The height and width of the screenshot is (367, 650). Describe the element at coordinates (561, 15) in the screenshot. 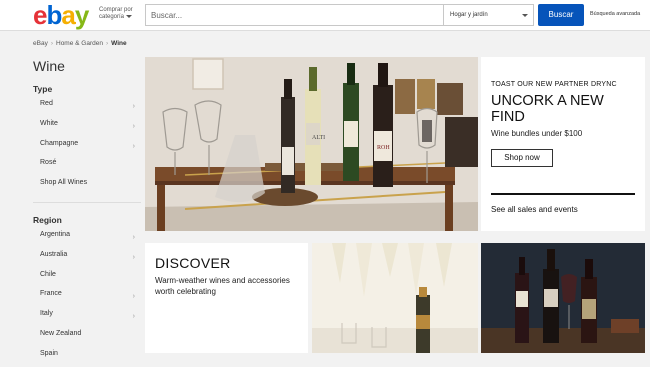

I see `search-button: Buscar` at that location.